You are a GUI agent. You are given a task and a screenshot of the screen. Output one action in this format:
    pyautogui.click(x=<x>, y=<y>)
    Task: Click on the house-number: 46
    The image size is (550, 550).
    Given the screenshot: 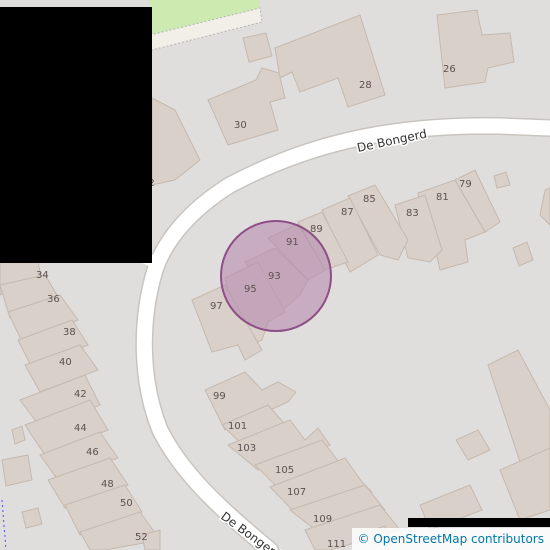 What is the action you would take?
    pyautogui.click(x=92, y=452)
    